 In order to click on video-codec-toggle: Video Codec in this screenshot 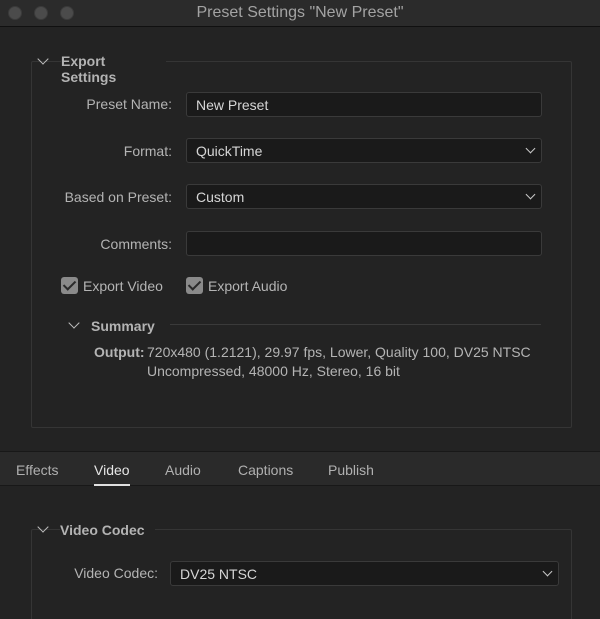, I will do `click(96, 530)`.